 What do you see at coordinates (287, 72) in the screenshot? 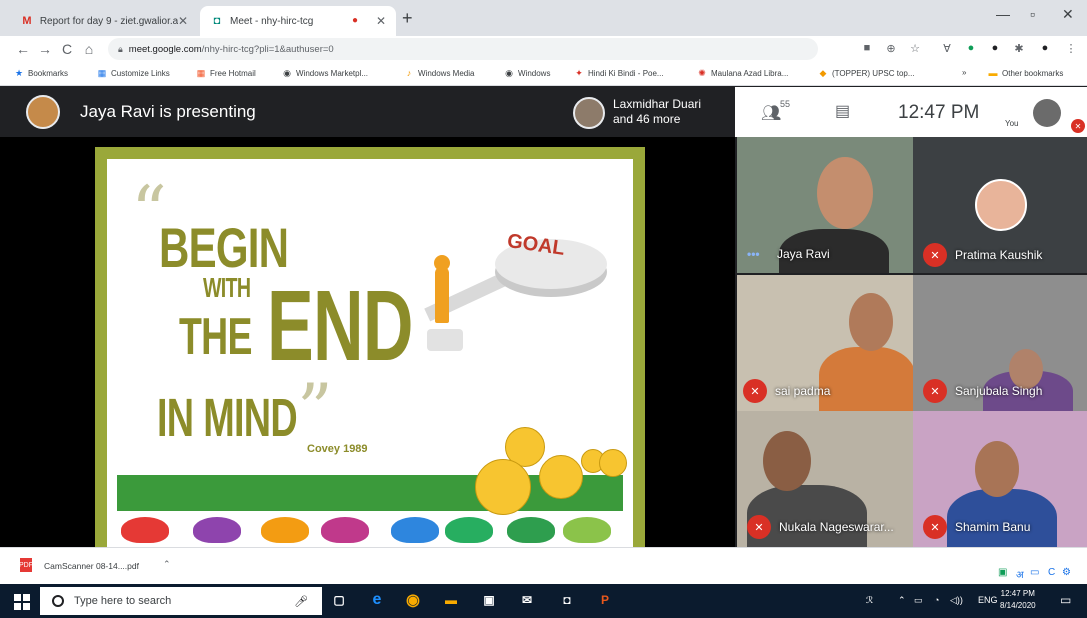
I see `globe-icon: ◉` at bounding box center [287, 72].